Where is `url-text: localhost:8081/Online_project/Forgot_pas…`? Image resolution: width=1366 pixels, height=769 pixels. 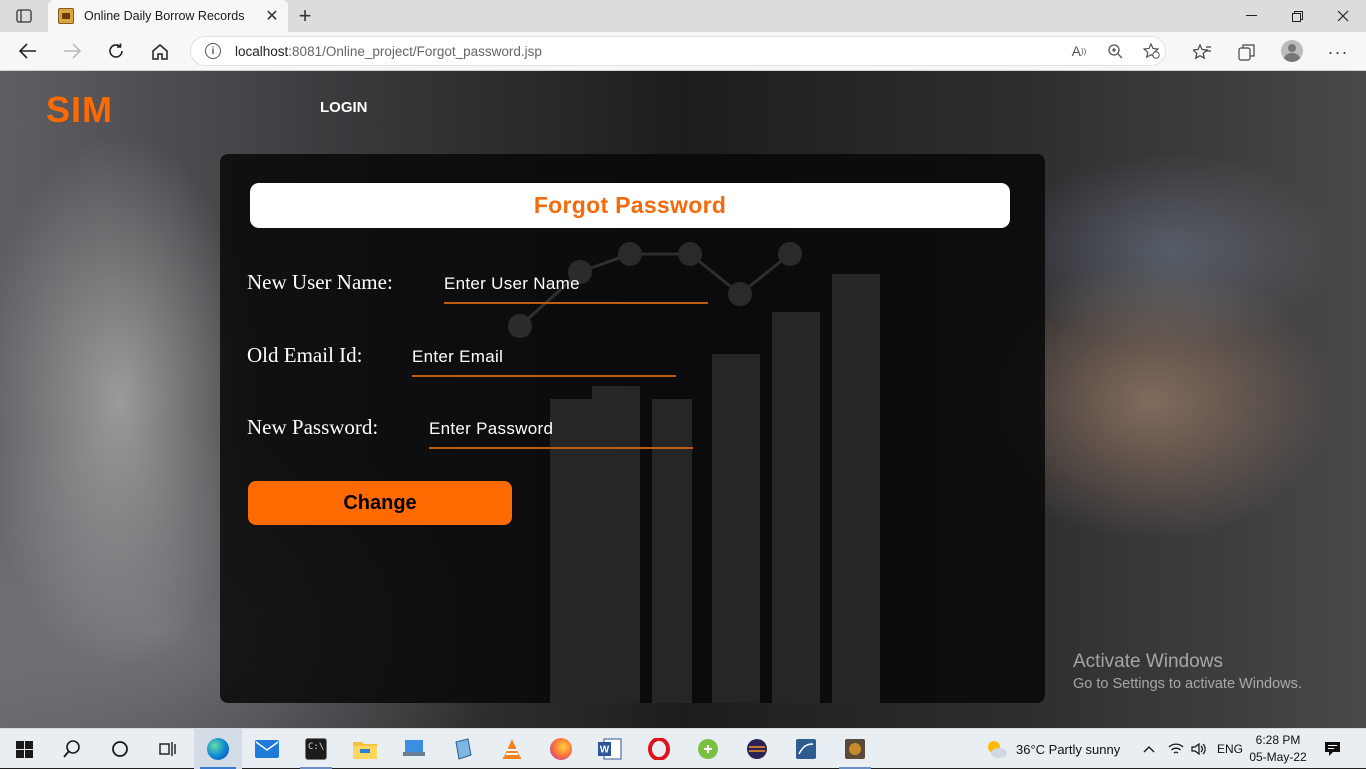
url-text: localhost:8081/Online_project/Forgot_pas… is located at coordinates (388, 51).